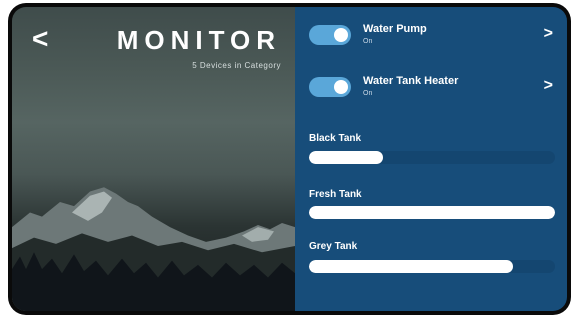 The width and height of the screenshot is (579, 318). Describe the element at coordinates (236, 65) in the screenshot. I see `device-count-subtitle: 5 Devices in Category` at that location.